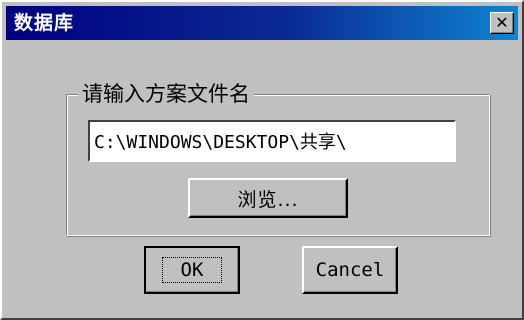 The width and height of the screenshot is (524, 320). I want to click on ok-button: OK, so click(192, 270).